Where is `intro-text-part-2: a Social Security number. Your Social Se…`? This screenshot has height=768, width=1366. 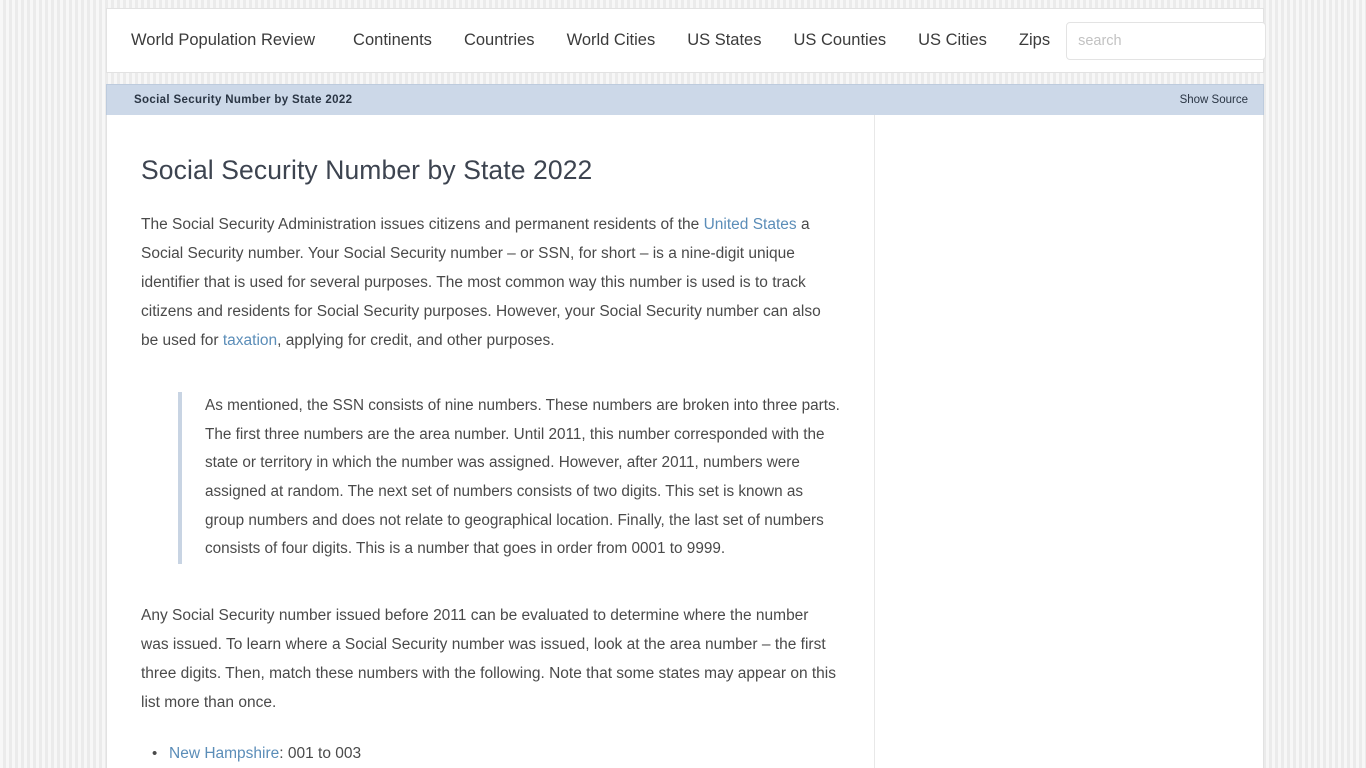 intro-text-part-2: a Social Security number. Your Social Se… is located at coordinates (481, 282).